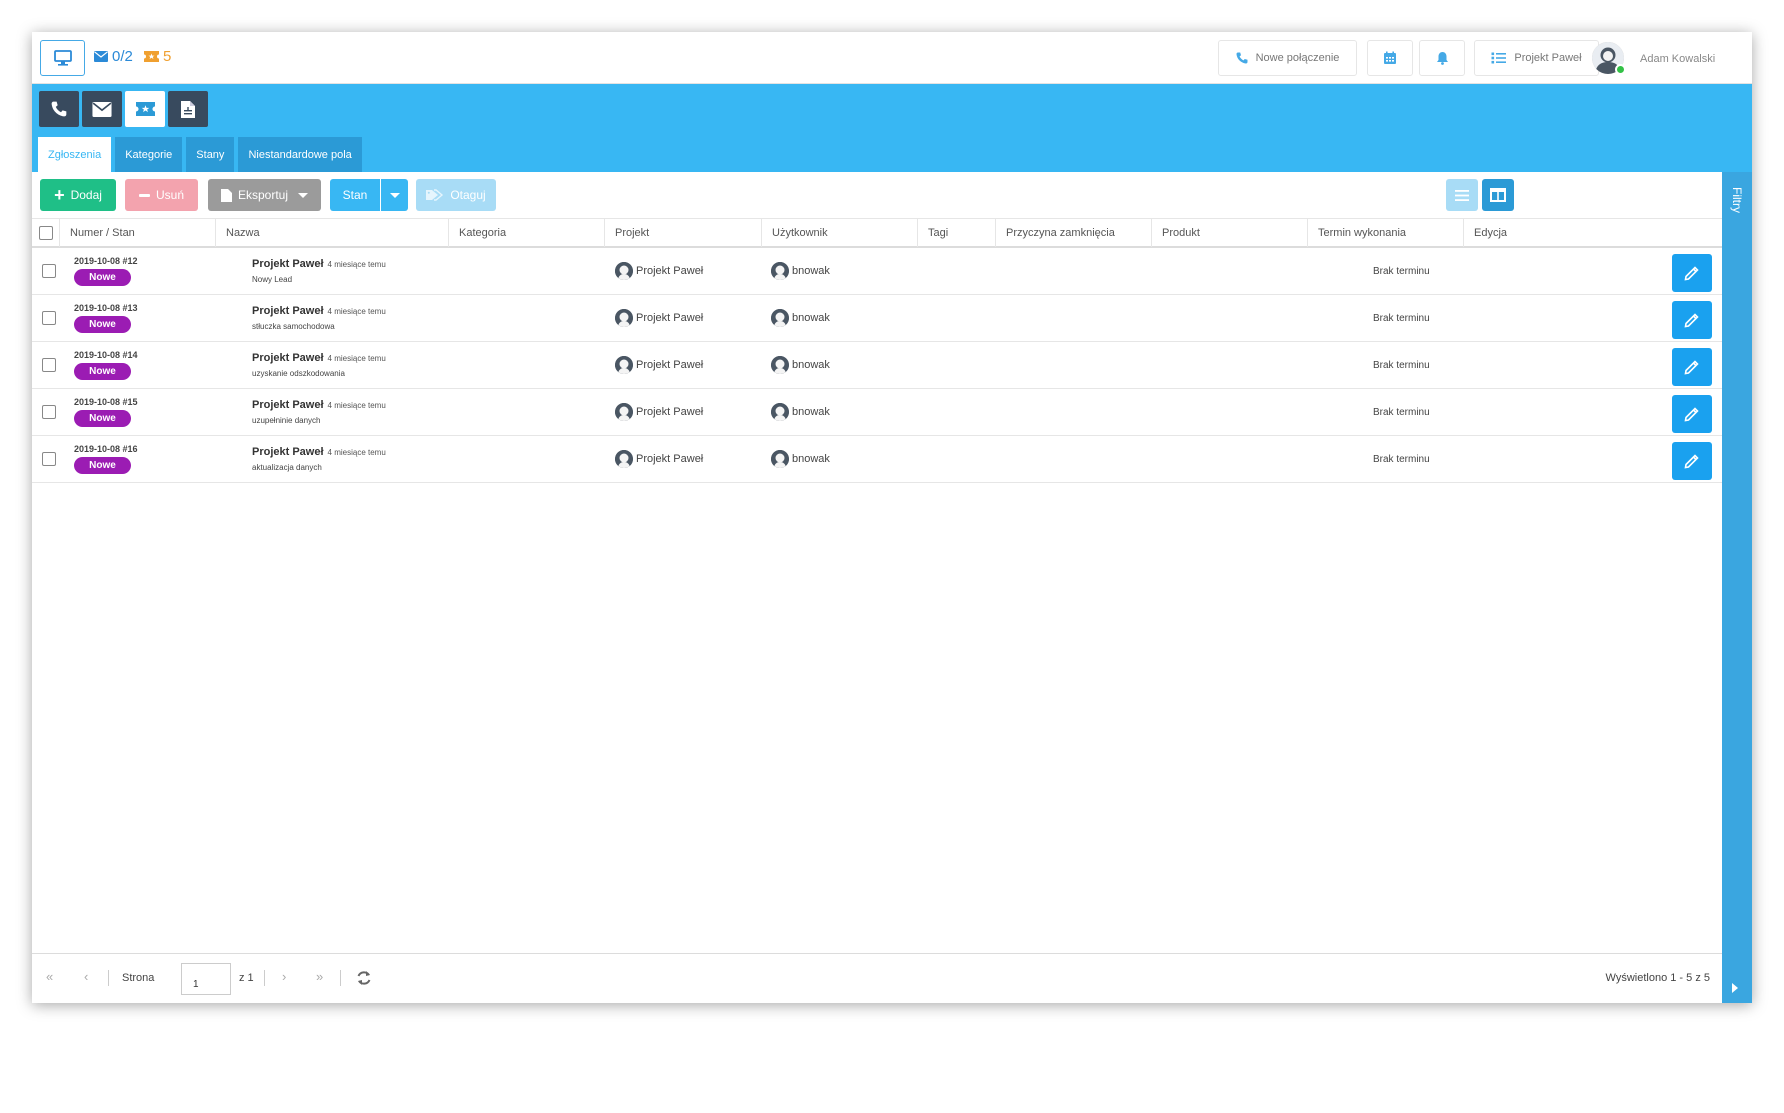 This screenshot has height=1113, width=1784. I want to click on select-all-checkbox, so click(45, 233).